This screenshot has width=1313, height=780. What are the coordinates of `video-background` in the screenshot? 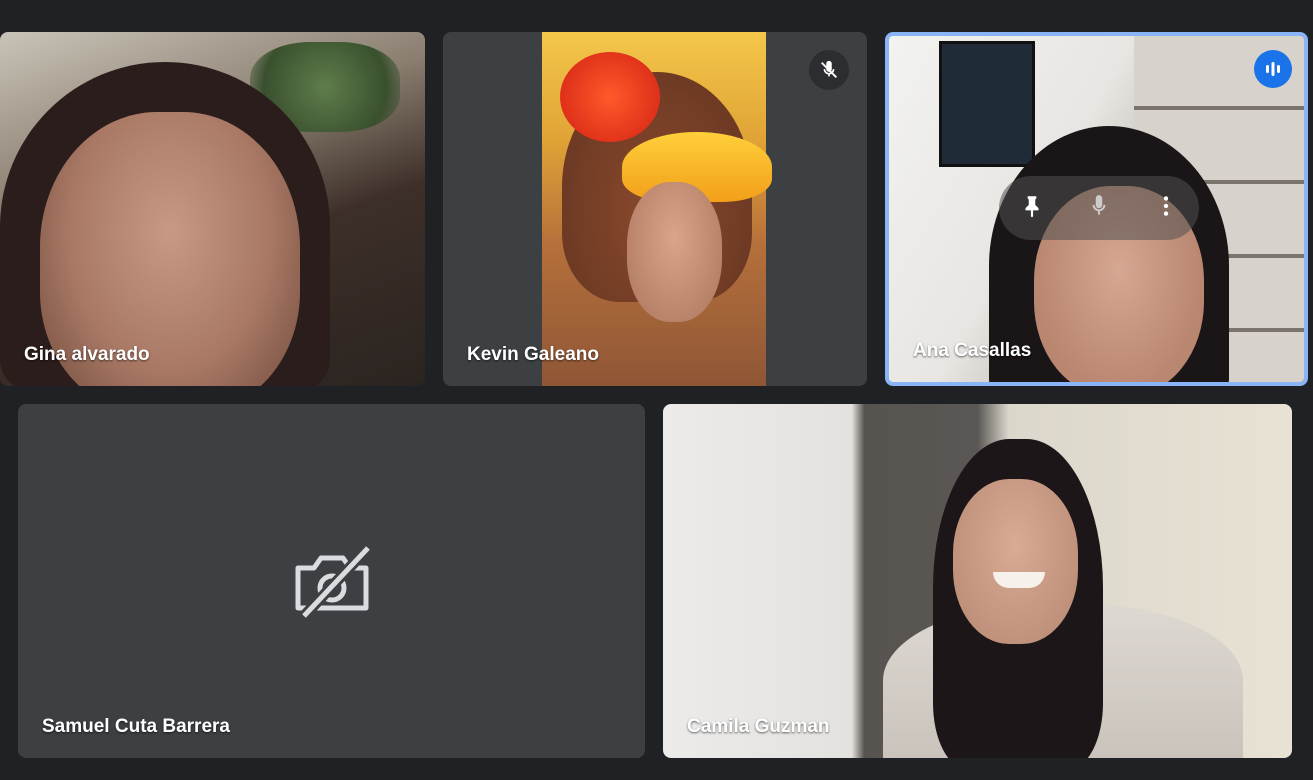 It's located at (987, 104).